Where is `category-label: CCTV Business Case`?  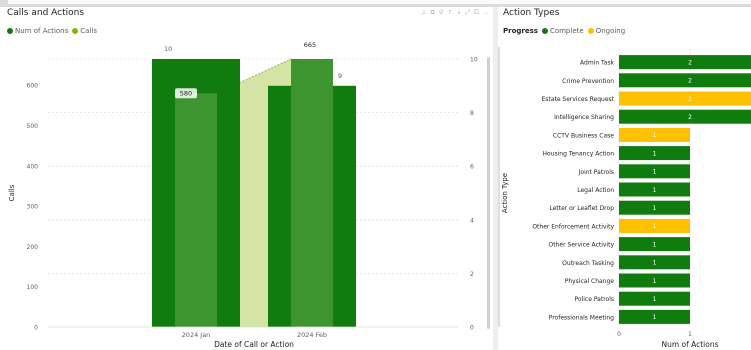
category-label: CCTV Business Case is located at coordinates (583, 135).